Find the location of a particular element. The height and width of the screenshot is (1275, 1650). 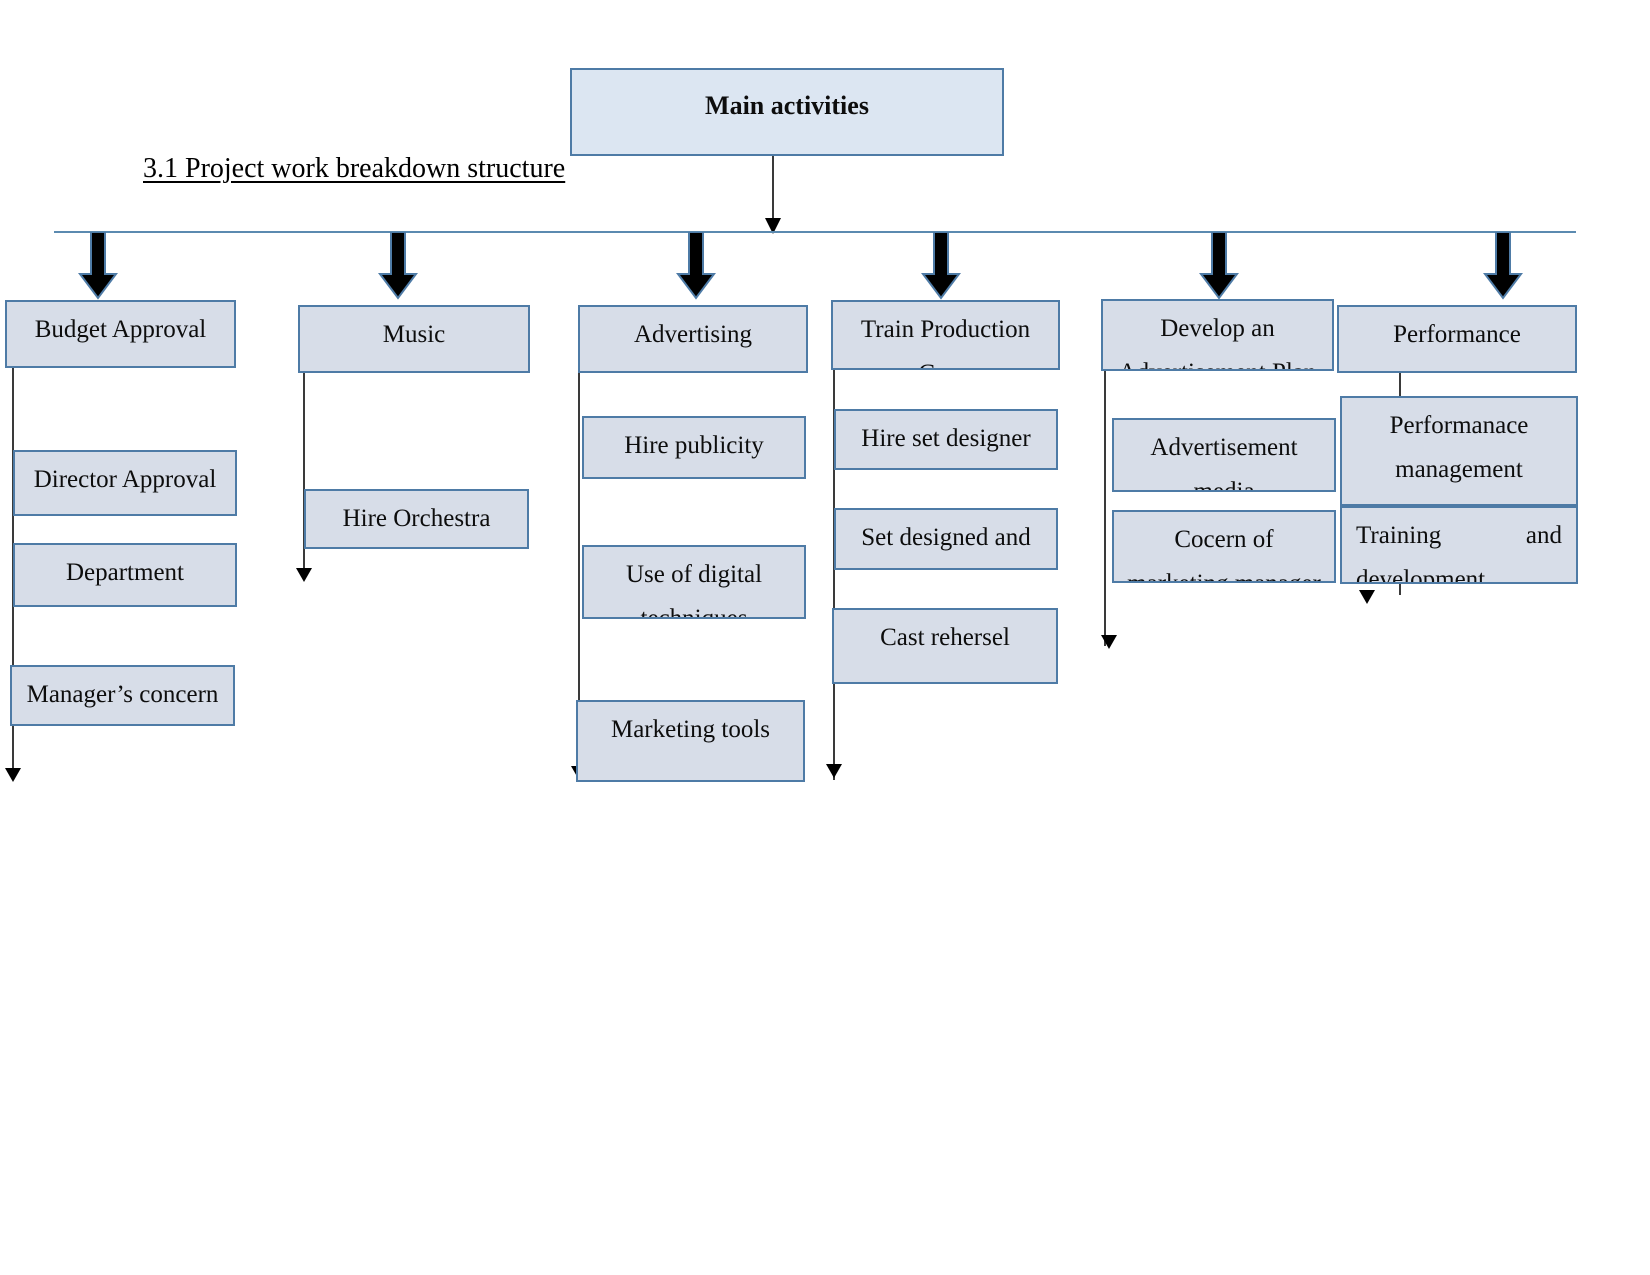

node-training-and-development: Training and development is located at coordinates (1459, 545).